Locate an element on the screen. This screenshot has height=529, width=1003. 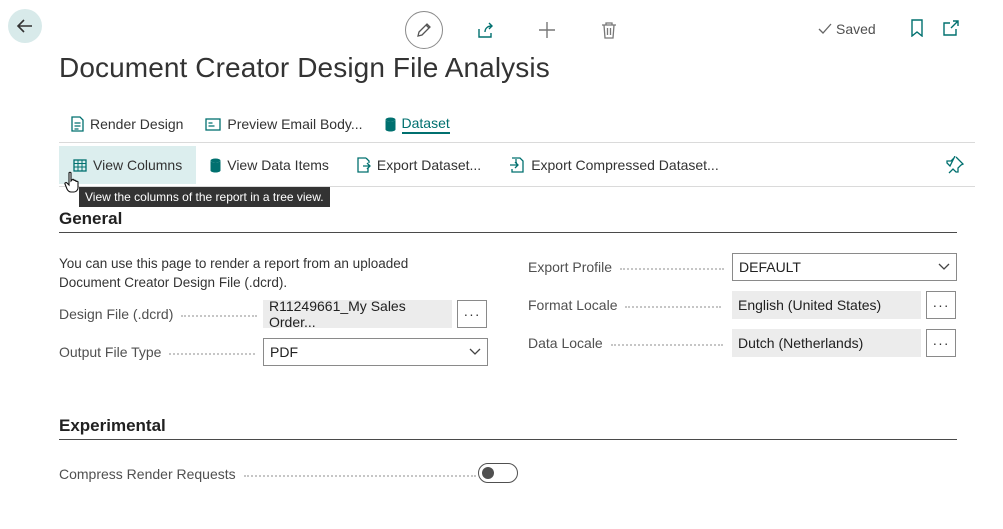
render-design-icon is located at coordinates (77, 124).